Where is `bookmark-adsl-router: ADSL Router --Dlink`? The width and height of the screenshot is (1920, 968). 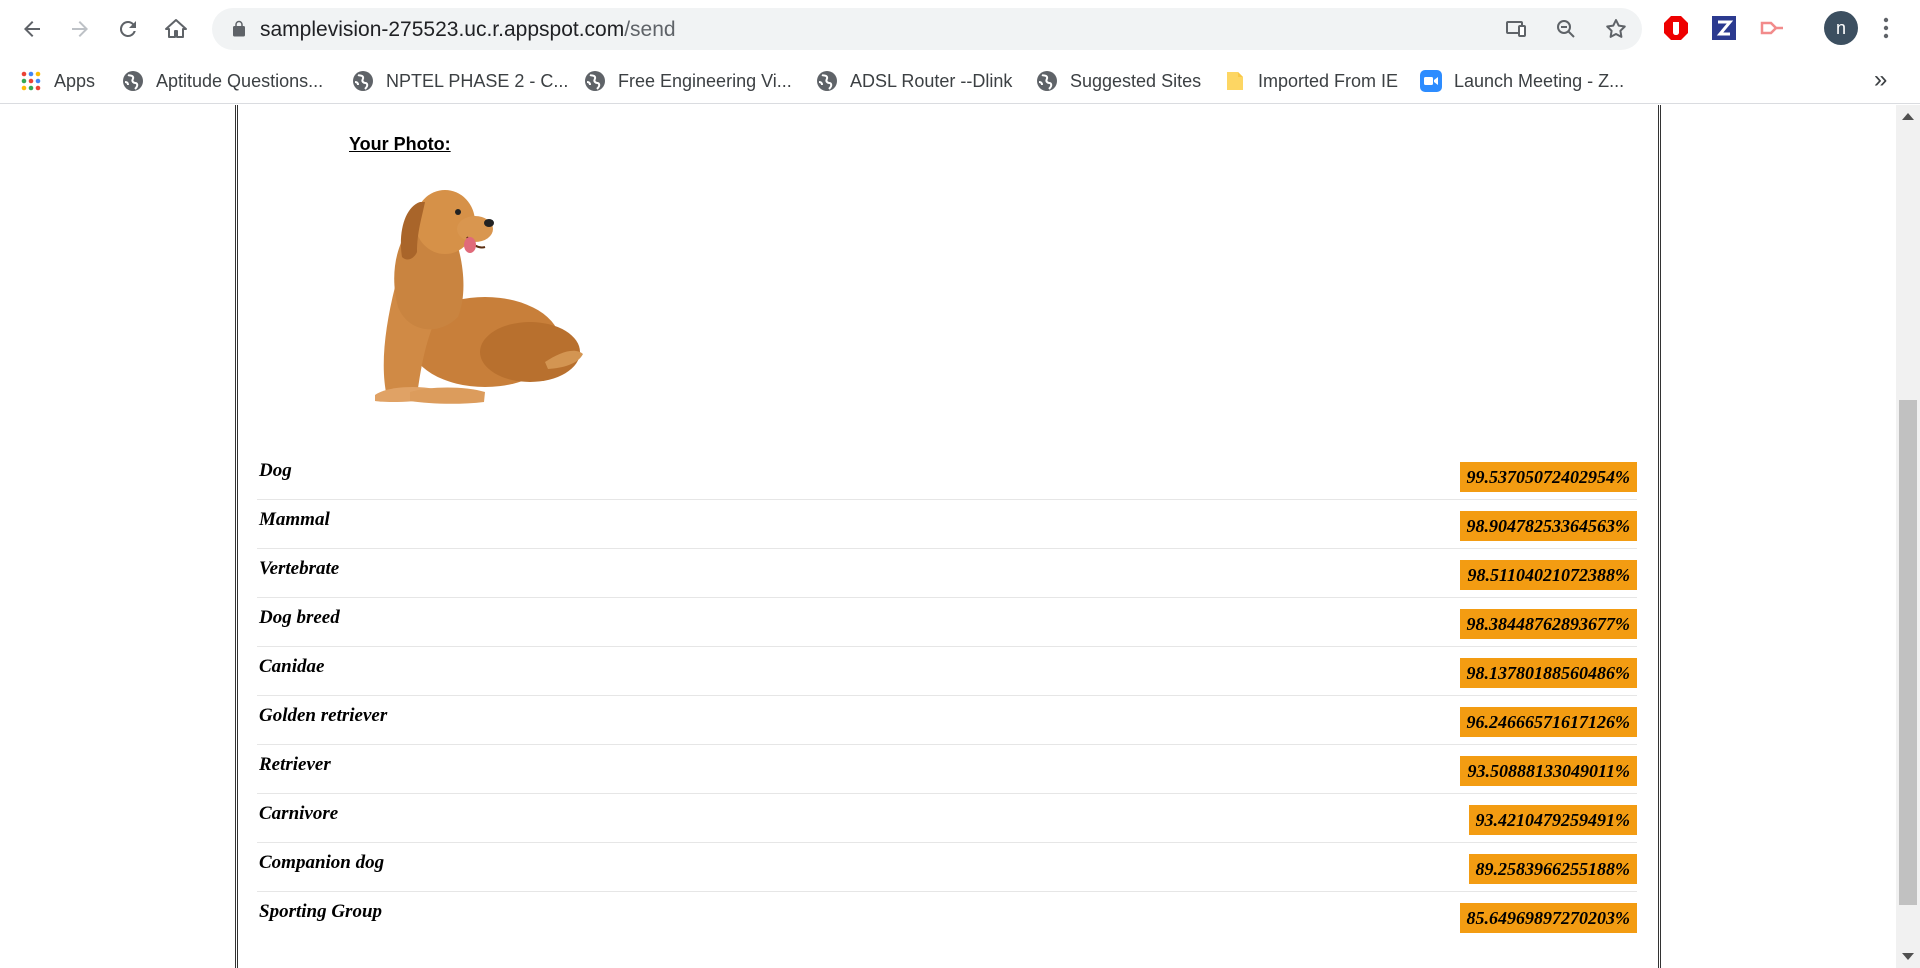
bookmark-adsl-router: ADSL Router --Dlink is located at coordinates (914, 81).